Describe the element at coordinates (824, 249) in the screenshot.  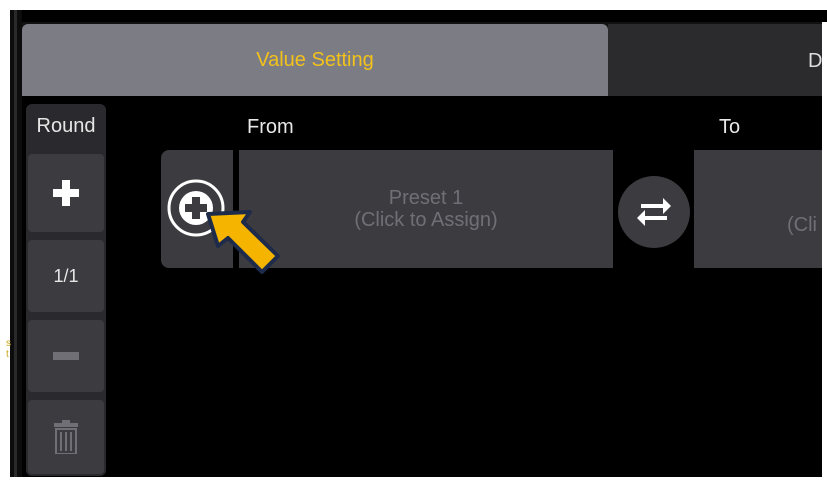
I see `window-frame-right` at that location.